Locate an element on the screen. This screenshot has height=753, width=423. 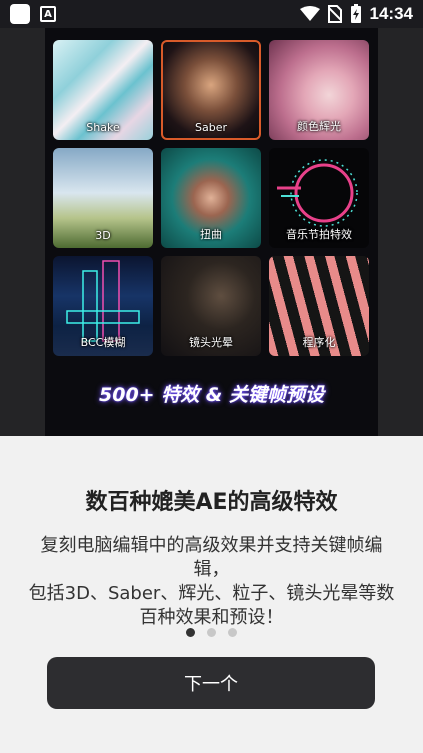
effect-tile-saber: Saber is located at coordinates (211, 90).